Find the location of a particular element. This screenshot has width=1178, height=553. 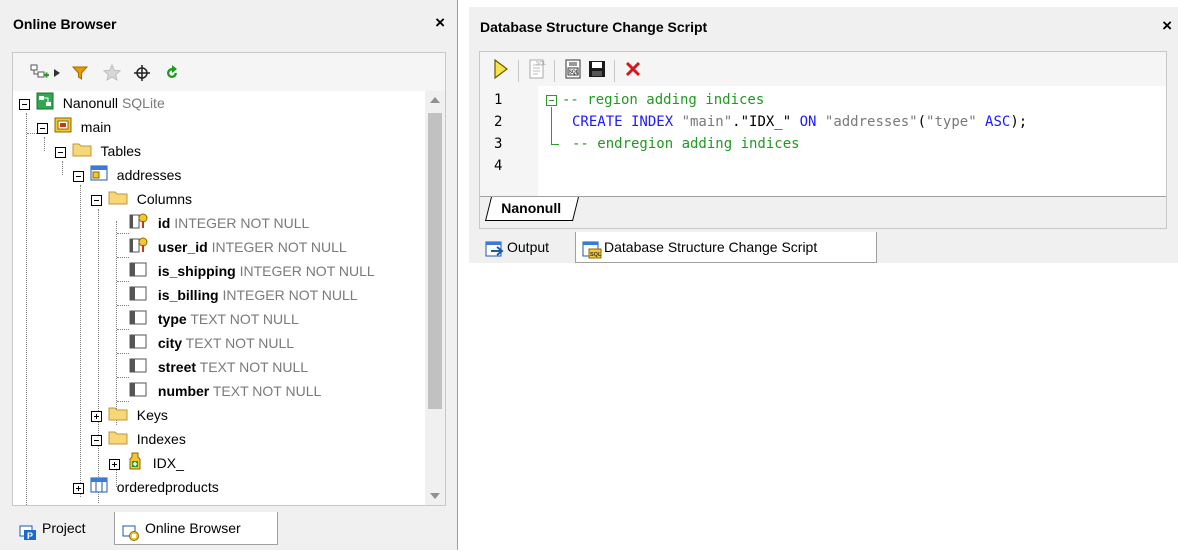

index-name: IDX_ is located at coordinates (168, 463).